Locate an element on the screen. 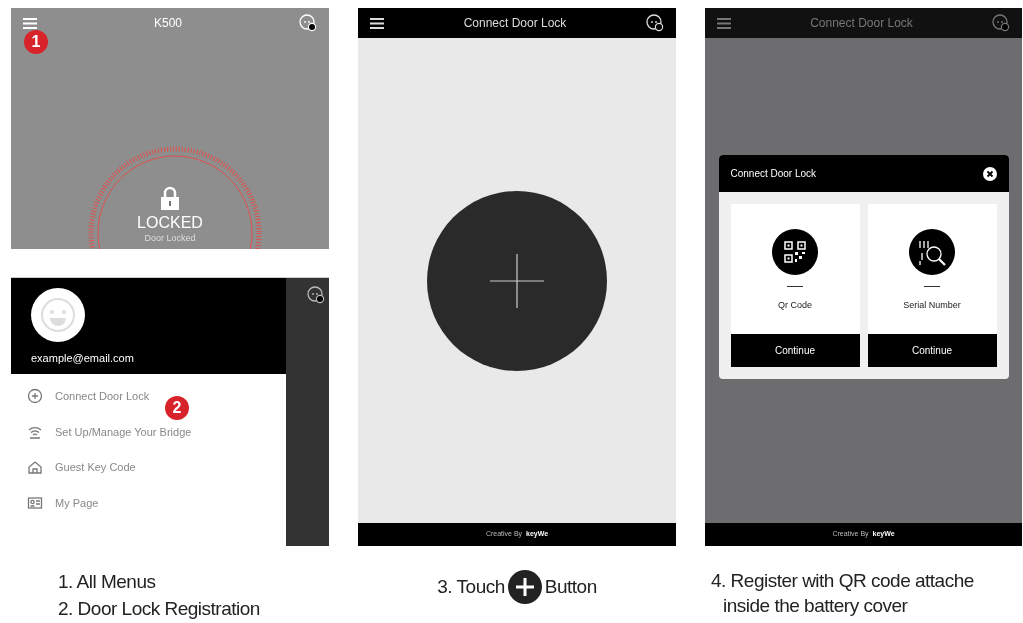  house-icon is located at coordinates (35, 467).